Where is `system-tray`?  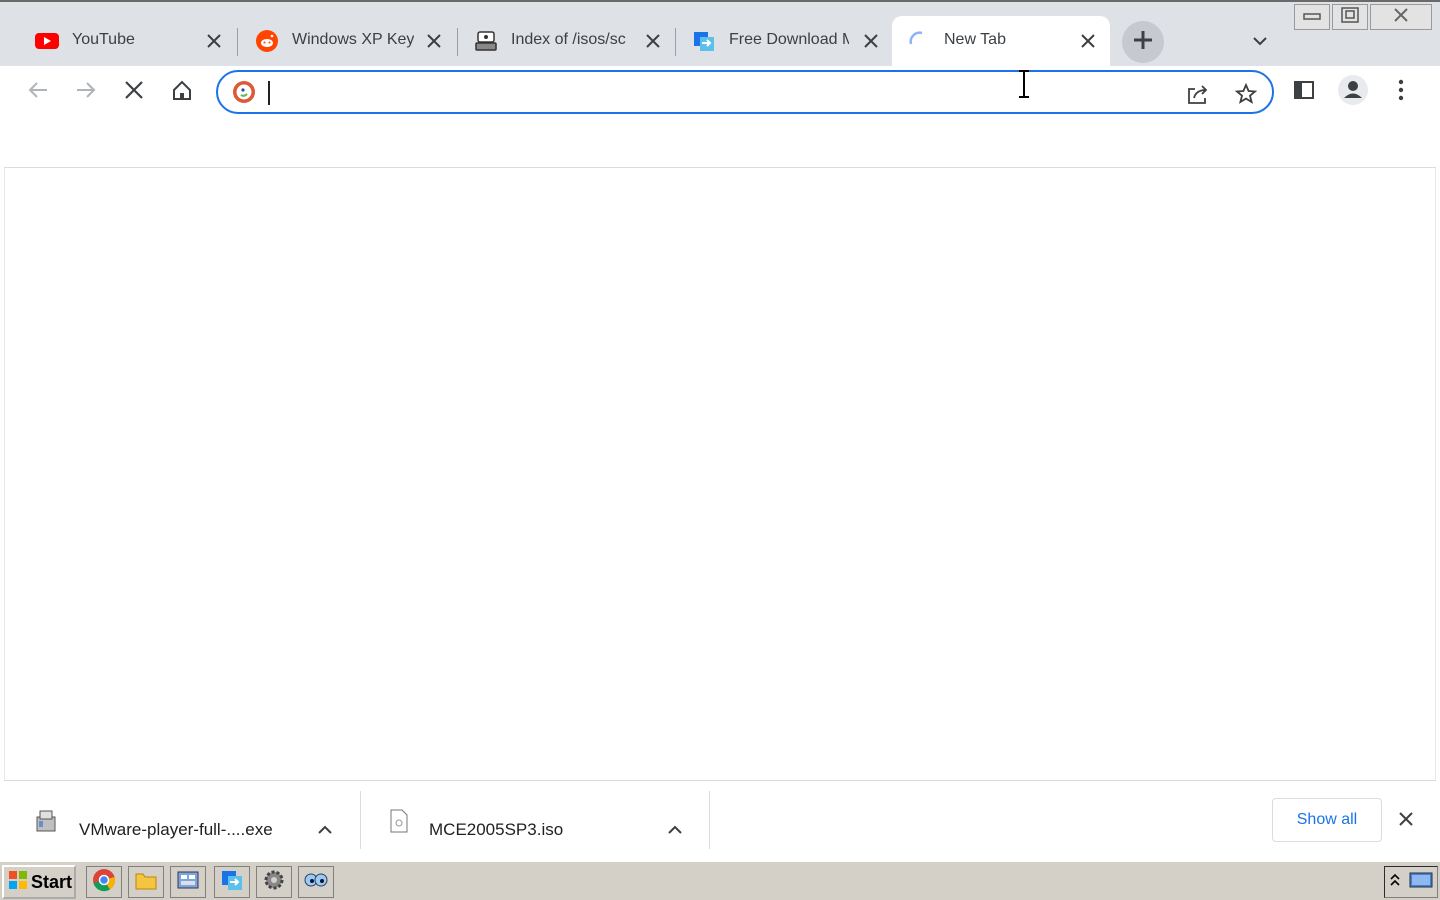 system-tray is located at coordinates (1411, 882).